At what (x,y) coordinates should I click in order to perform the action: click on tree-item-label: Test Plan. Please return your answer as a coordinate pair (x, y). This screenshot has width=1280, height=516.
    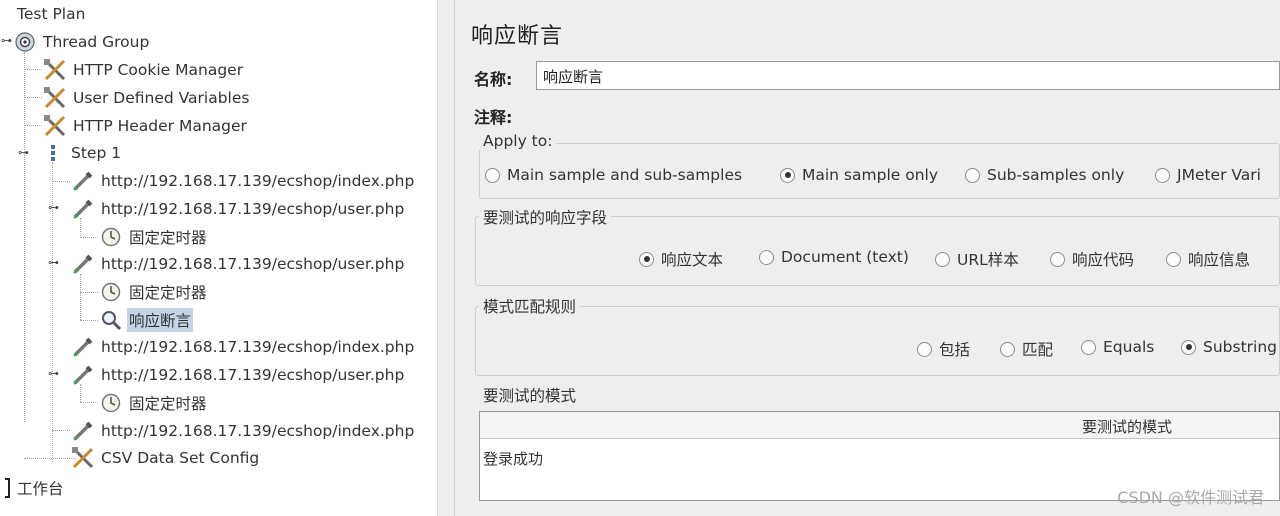
    Looking at the image, I should click on (51, 14).